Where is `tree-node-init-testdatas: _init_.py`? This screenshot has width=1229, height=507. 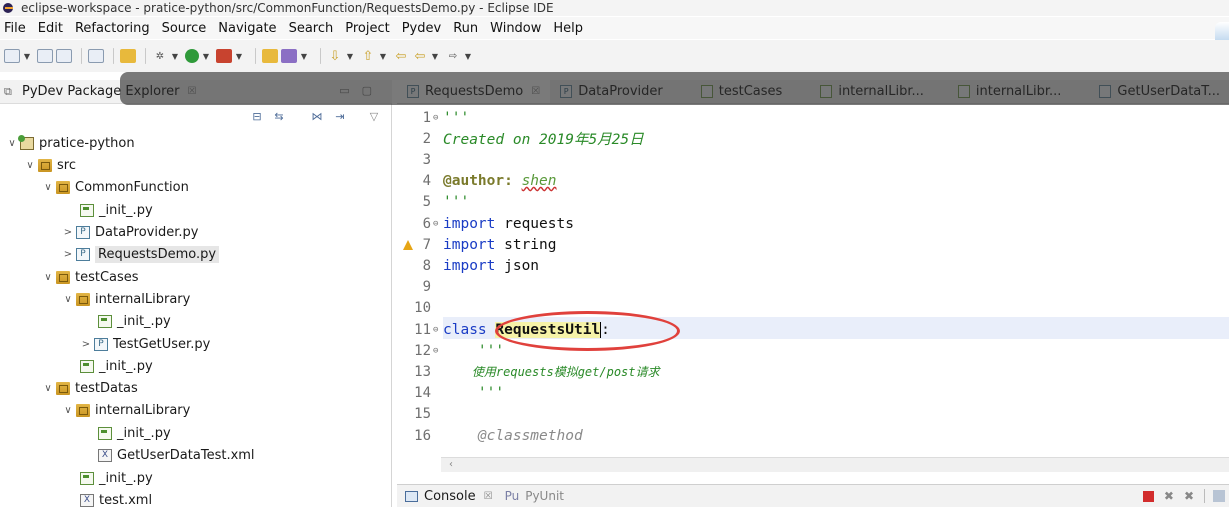
tree-node-init-testdatas: _init_.py is located at coordinates (109, 478).